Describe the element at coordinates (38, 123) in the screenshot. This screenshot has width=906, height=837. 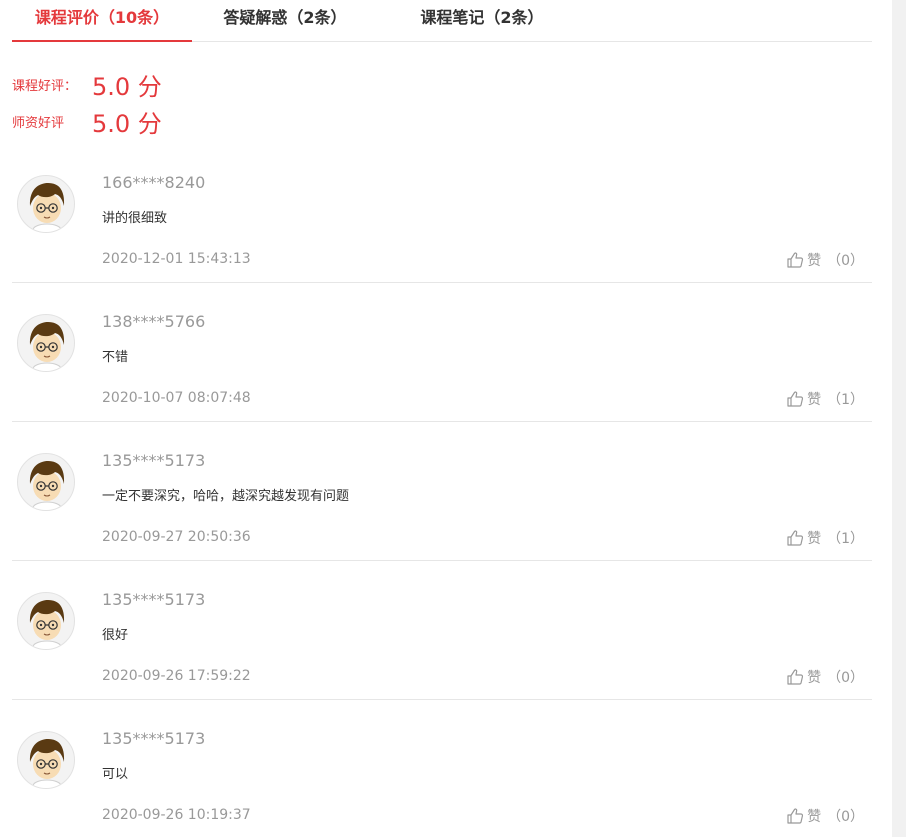
I see `teacher-rating-label: 师资好评` at that location.